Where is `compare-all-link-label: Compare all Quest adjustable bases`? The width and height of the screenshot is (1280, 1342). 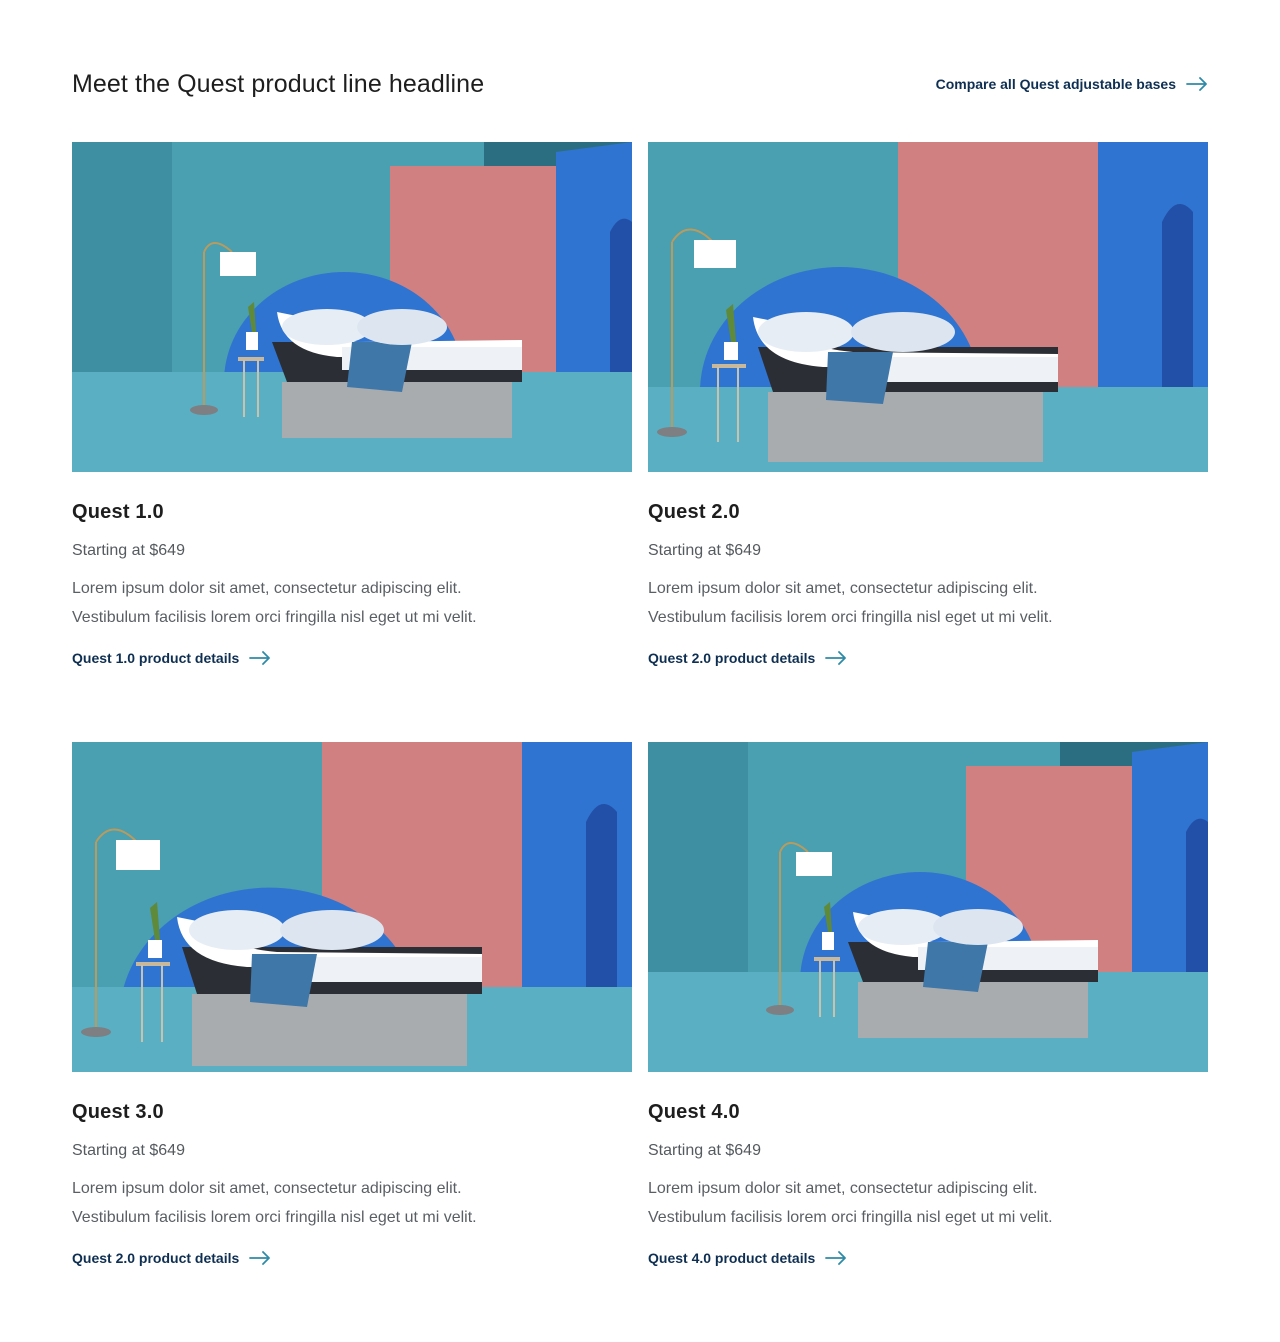
compare-all-link-label: Compare all Quest adjustable bases is located at coordinates (1055, 84).